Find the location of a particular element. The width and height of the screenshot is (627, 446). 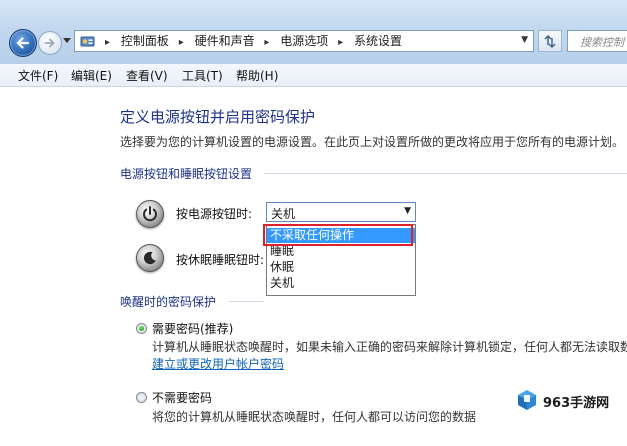

cube-logo-icon is located at coordinates (527, 400).